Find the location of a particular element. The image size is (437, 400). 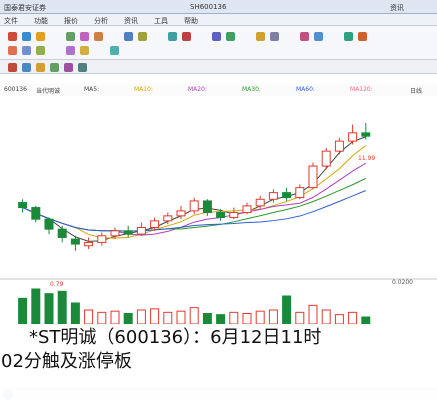

menu-item-quote: 报价 is located at coordinates (71, 20).